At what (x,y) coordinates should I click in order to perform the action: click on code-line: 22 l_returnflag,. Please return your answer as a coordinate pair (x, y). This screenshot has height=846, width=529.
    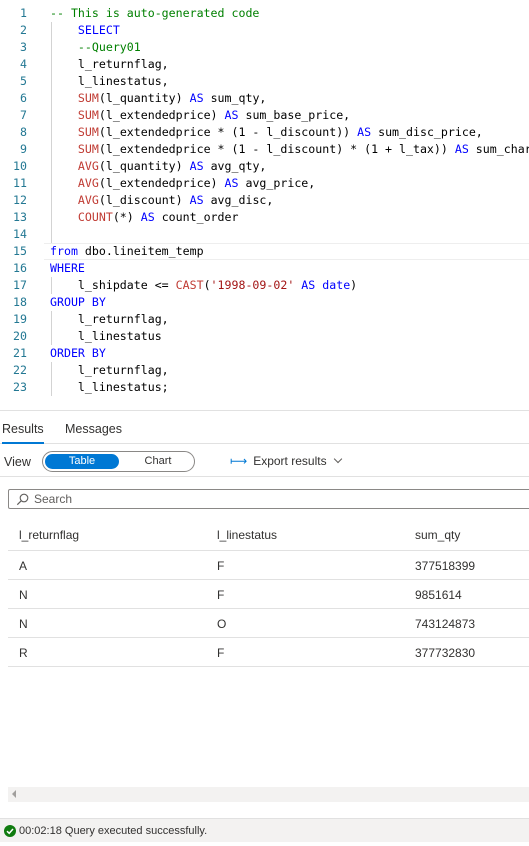
    Looking at the image, I should click on (264, 370).